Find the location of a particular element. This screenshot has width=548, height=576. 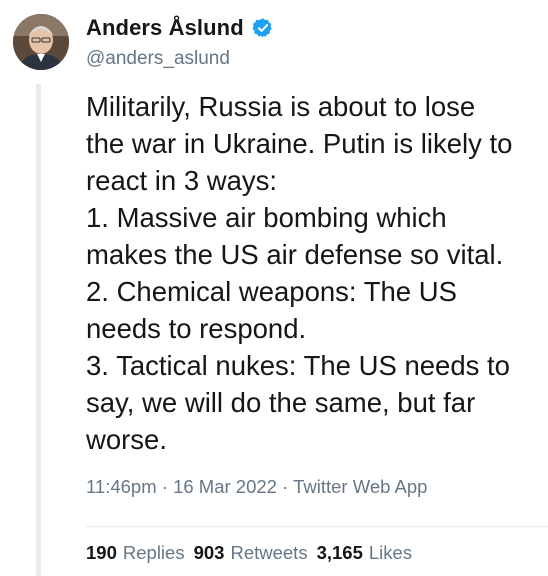

replies-stat: 190 Replies is located at coordinates (135, 553).